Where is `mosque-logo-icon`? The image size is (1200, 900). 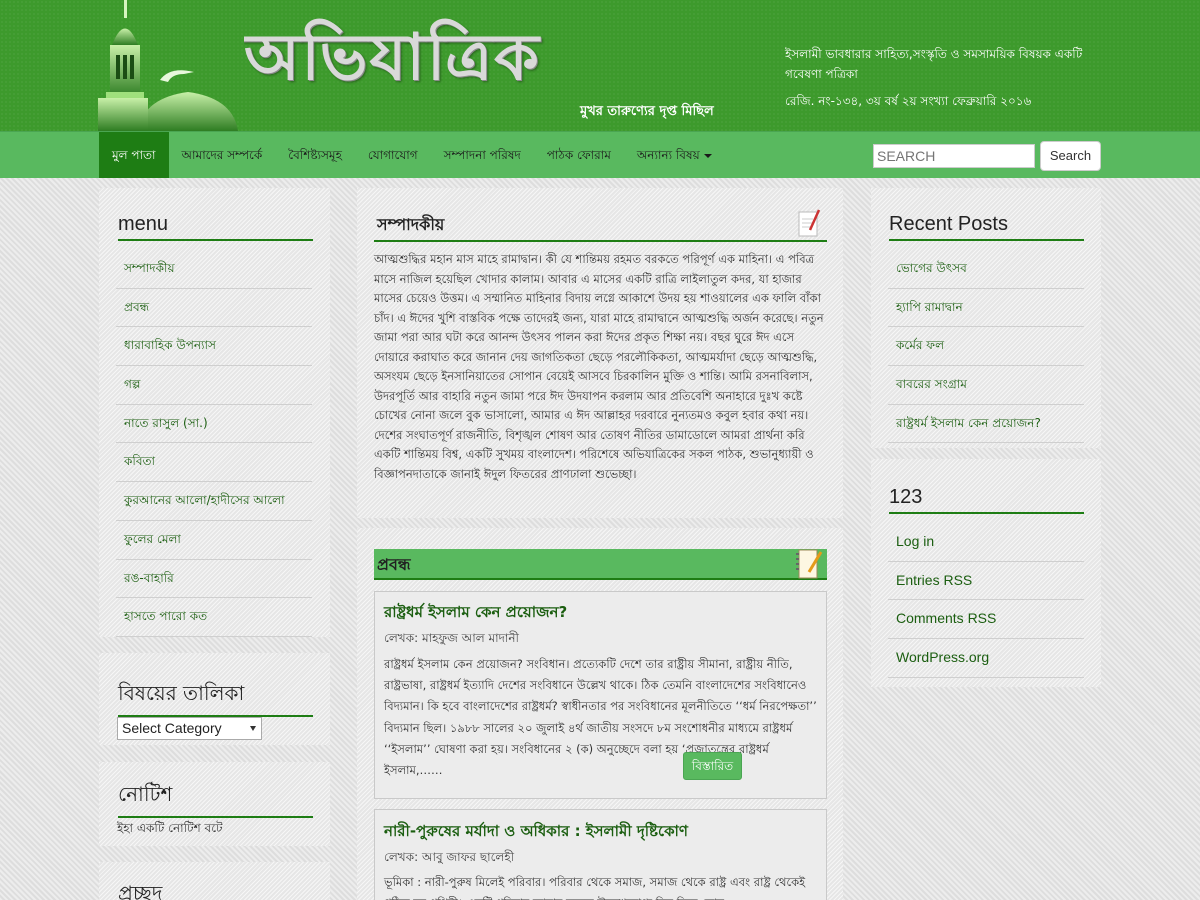
mosque-logo-icon is located at coordinates (168, 65).